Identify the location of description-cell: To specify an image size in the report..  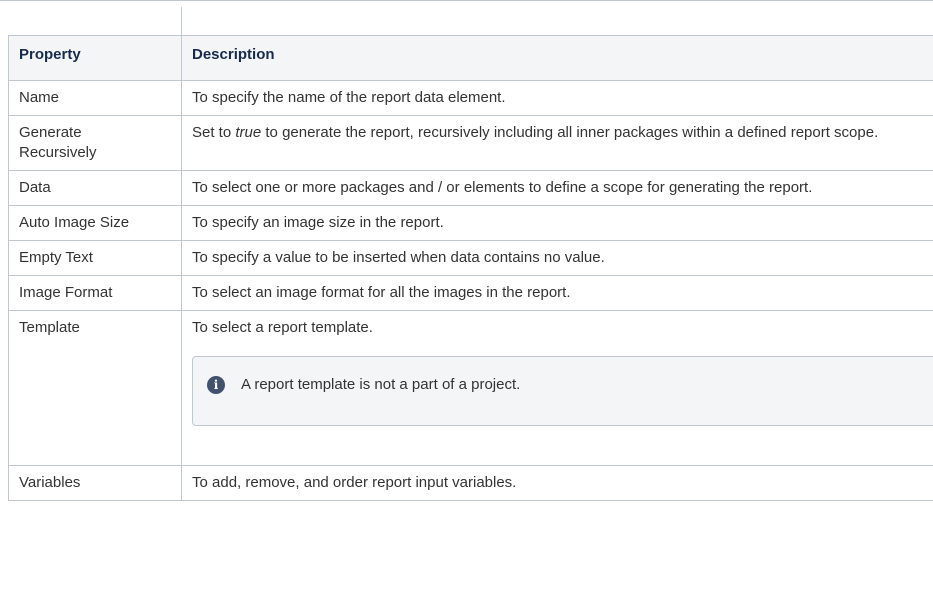
(557, 223).